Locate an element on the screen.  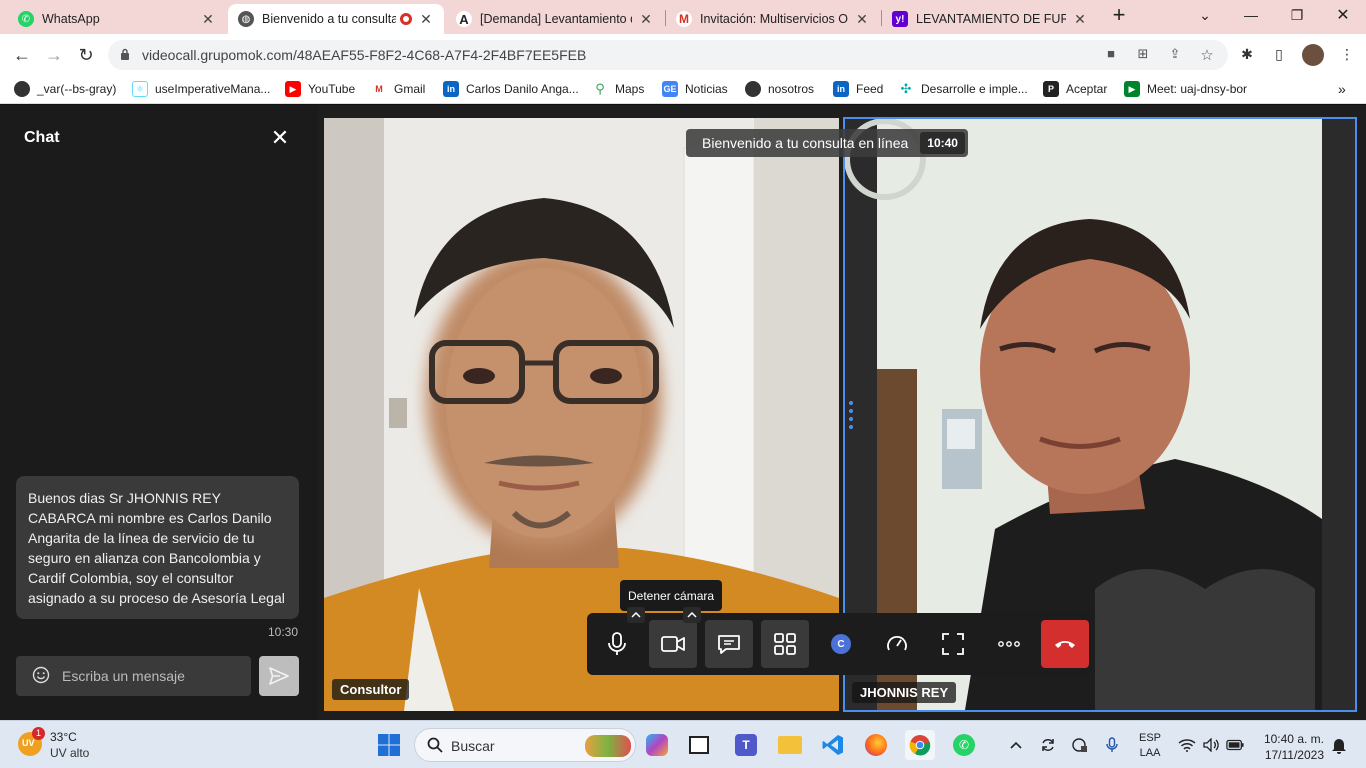
tab-search-icon: ⌄ is located at coordinates (1205, 15).